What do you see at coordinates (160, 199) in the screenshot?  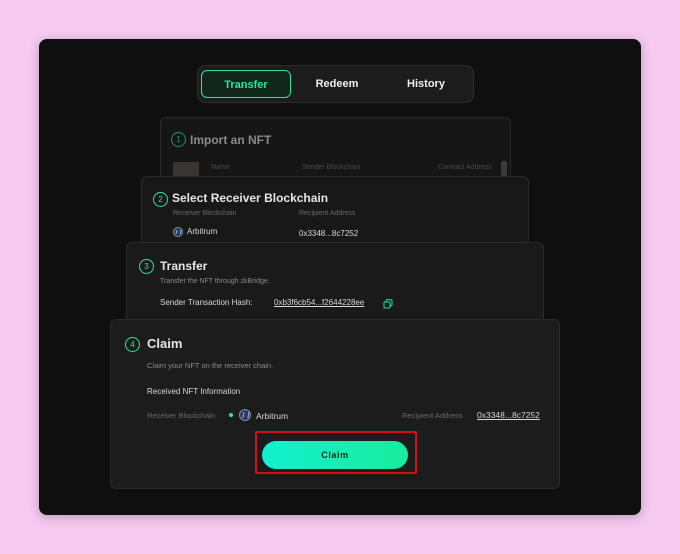 I see `step-2-number: 2` at bounding box center [160, 199].